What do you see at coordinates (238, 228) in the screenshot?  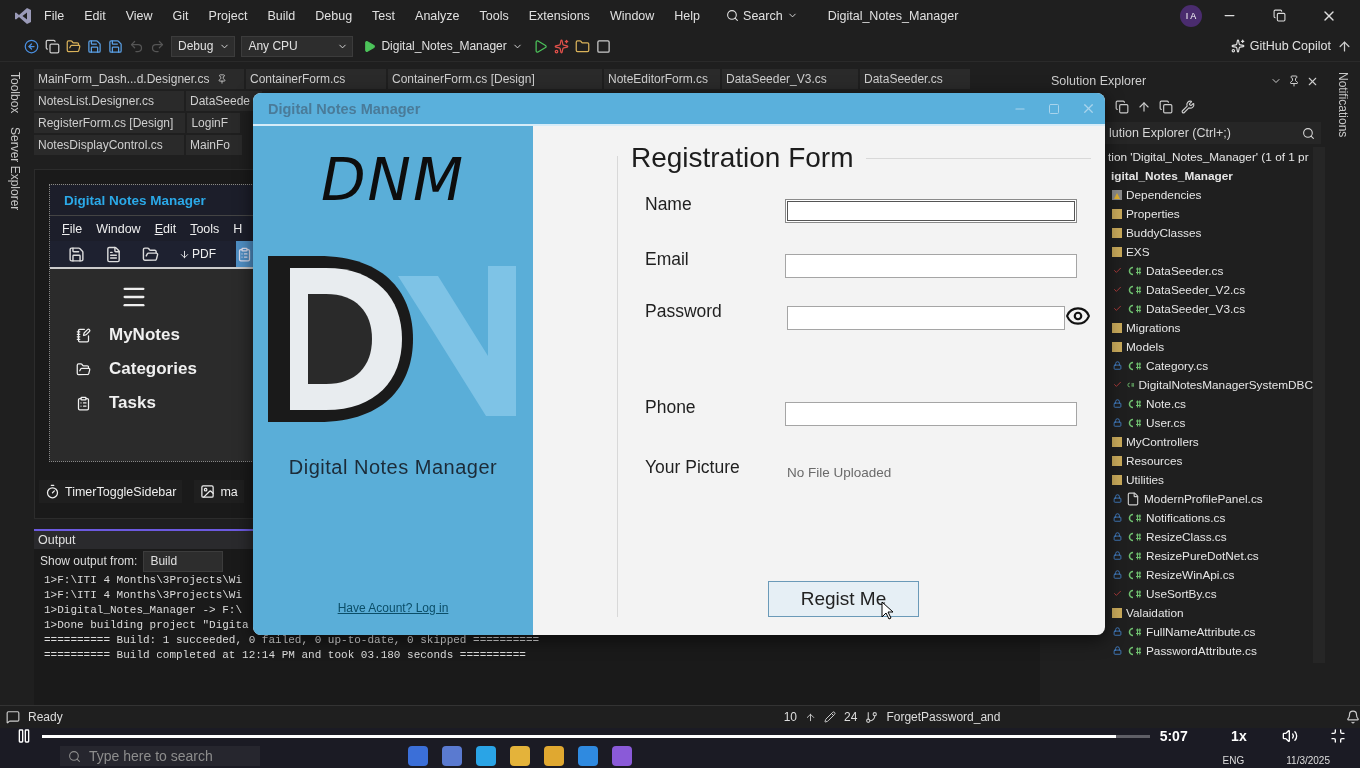 I see `menu-item: H` at bounding box center [238, 228].